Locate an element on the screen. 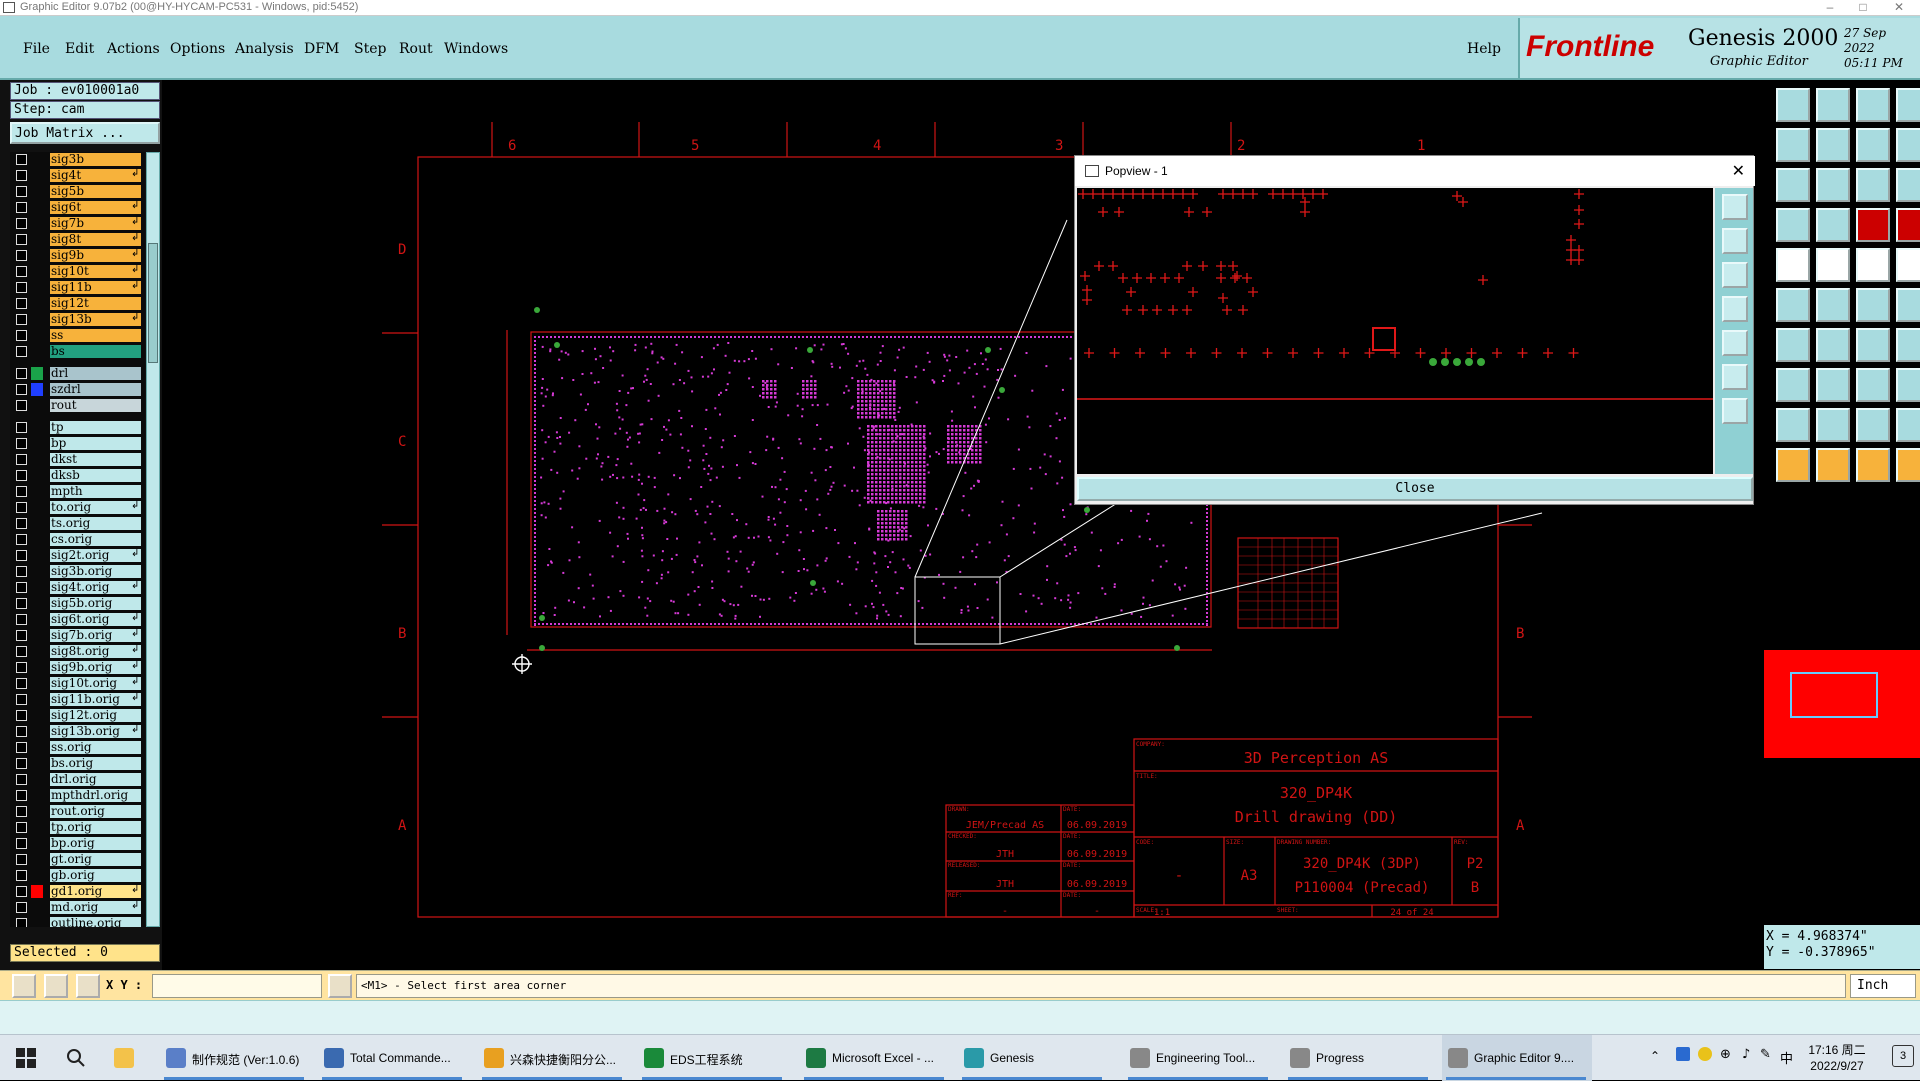  align-icon is located at coordinates (1873, 385).